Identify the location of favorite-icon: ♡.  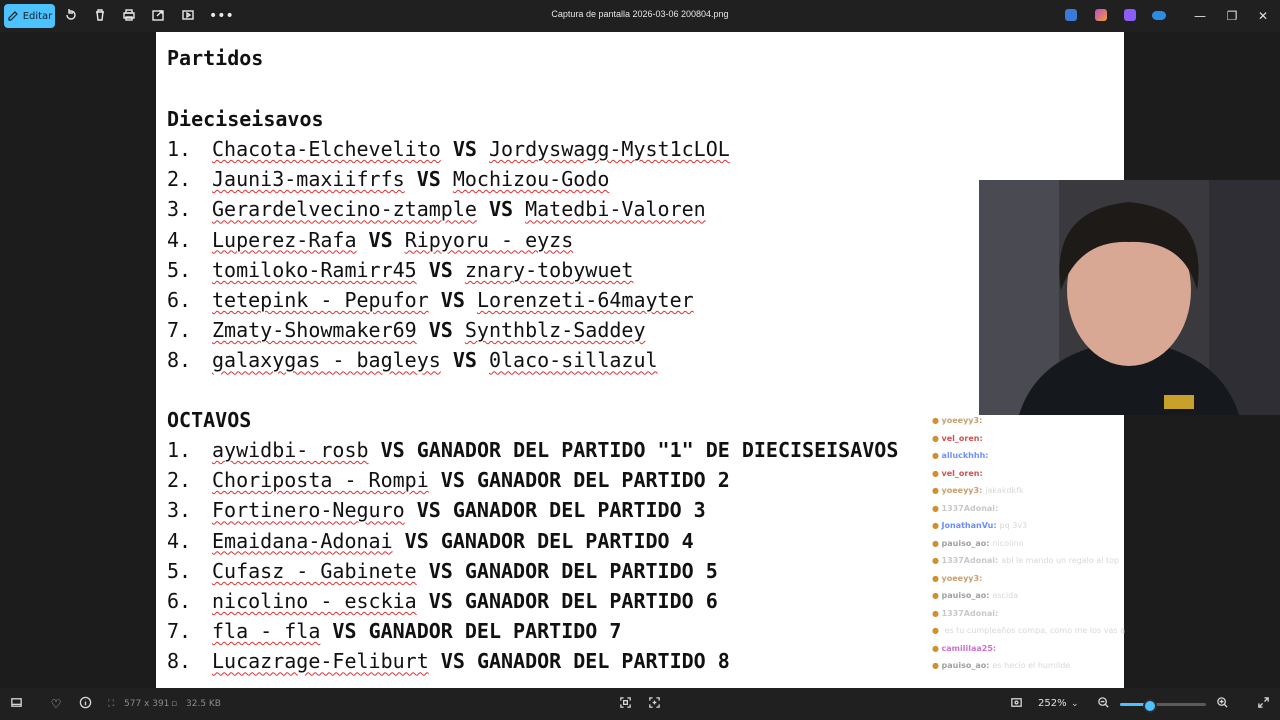
(56, 704).